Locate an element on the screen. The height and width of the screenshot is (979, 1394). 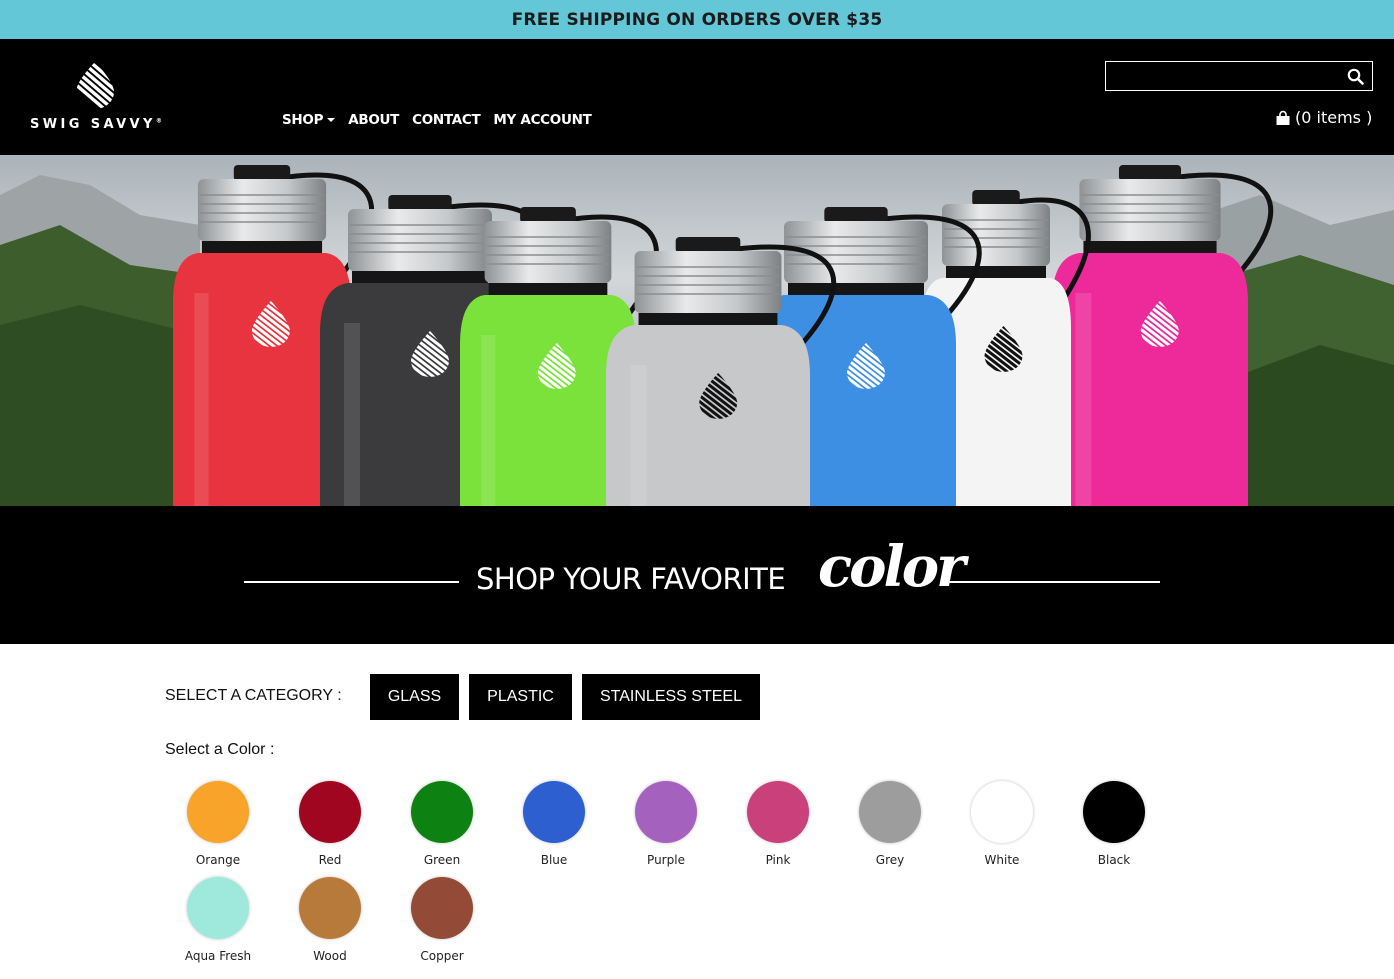
color-swatch-blue: Blue is located at coordinates (554, 824).